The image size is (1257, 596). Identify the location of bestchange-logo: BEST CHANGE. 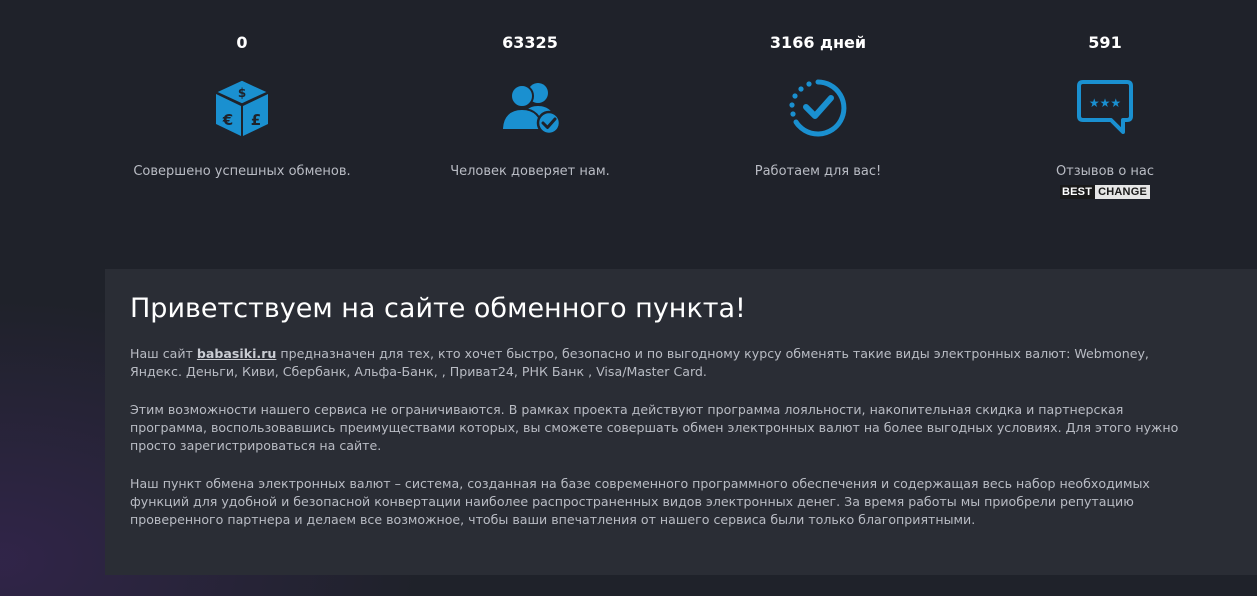
(1104, 192).